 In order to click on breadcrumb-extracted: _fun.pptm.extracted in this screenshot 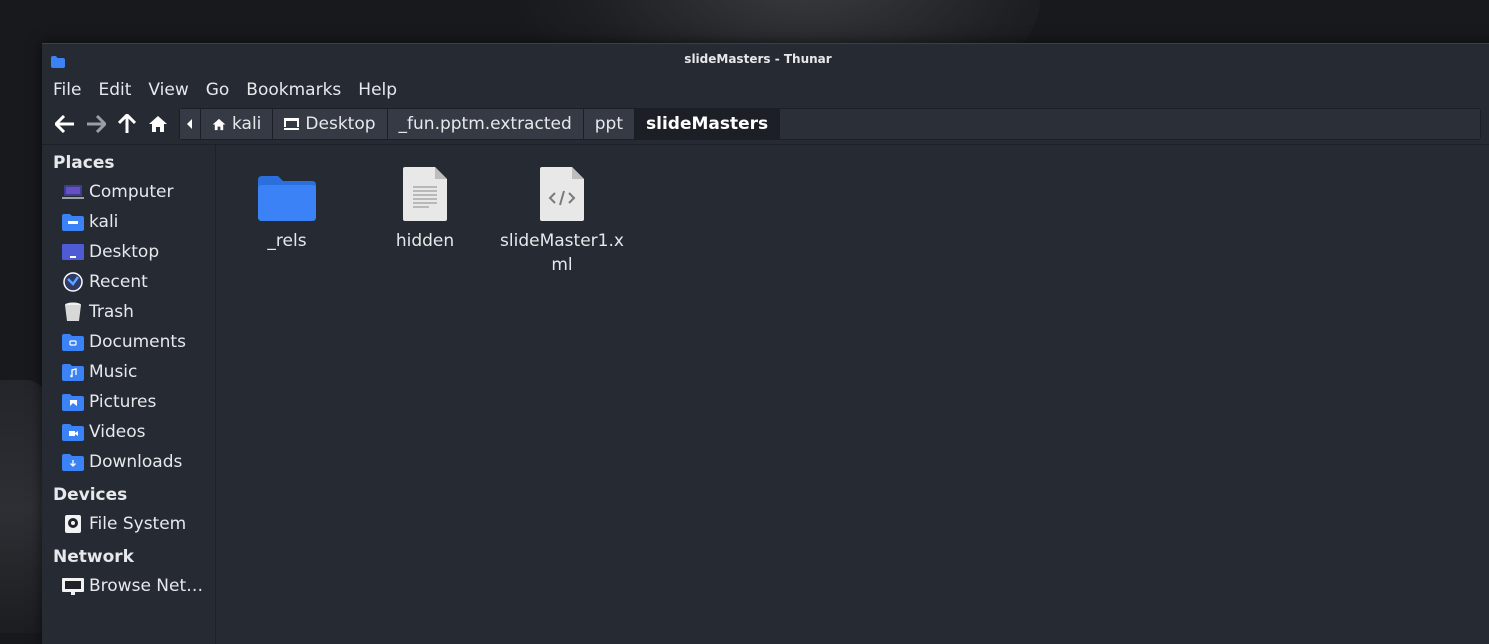, I will do `click(485, 124)`.